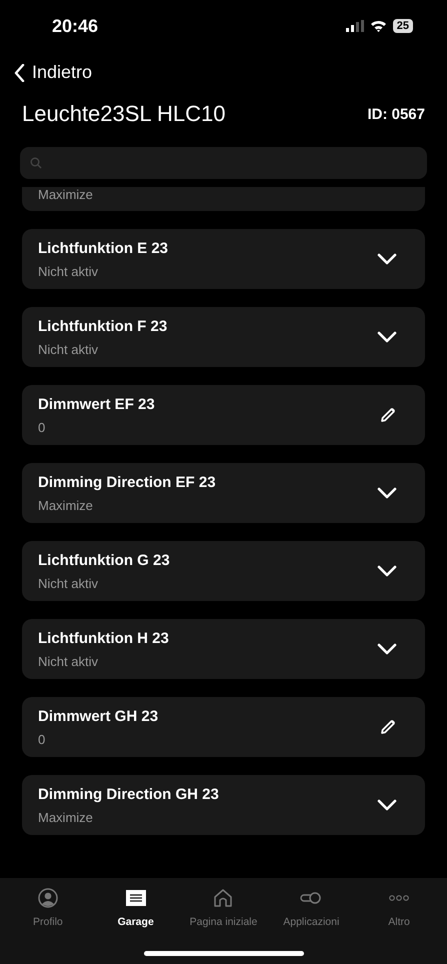 The image size is (447, 964). What do you see at coordinates (311, 908) in the screenshot?
I see `tab-bar-item: Applicazioni` at bounding box center [311, 908].